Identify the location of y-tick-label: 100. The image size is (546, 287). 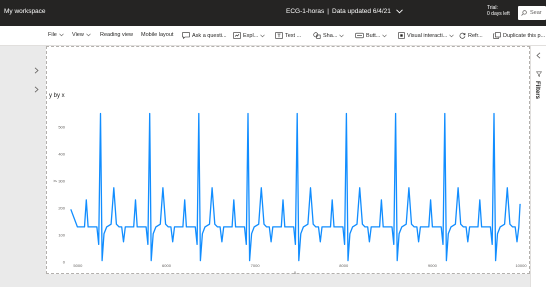
(61, 235).